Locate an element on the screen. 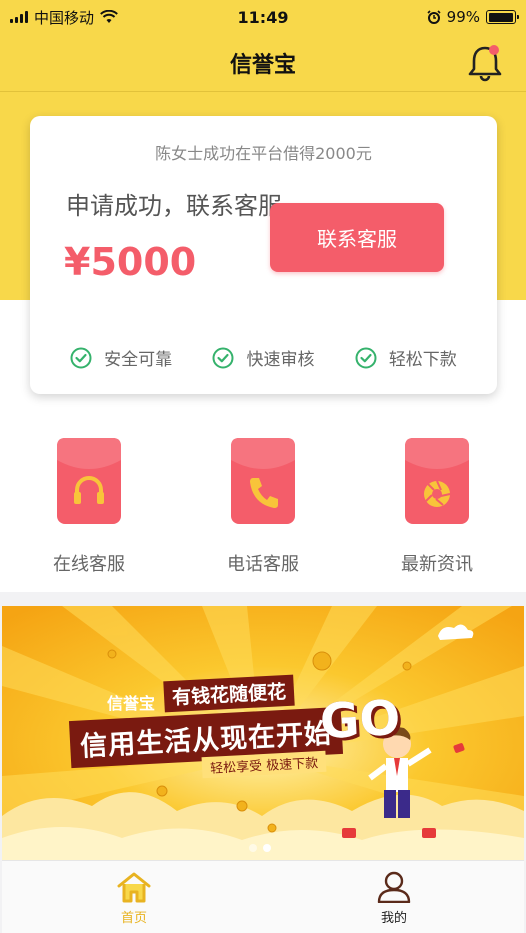 This screenshot has width=526, height=933. home-icon is located at coordinates (134, 887).